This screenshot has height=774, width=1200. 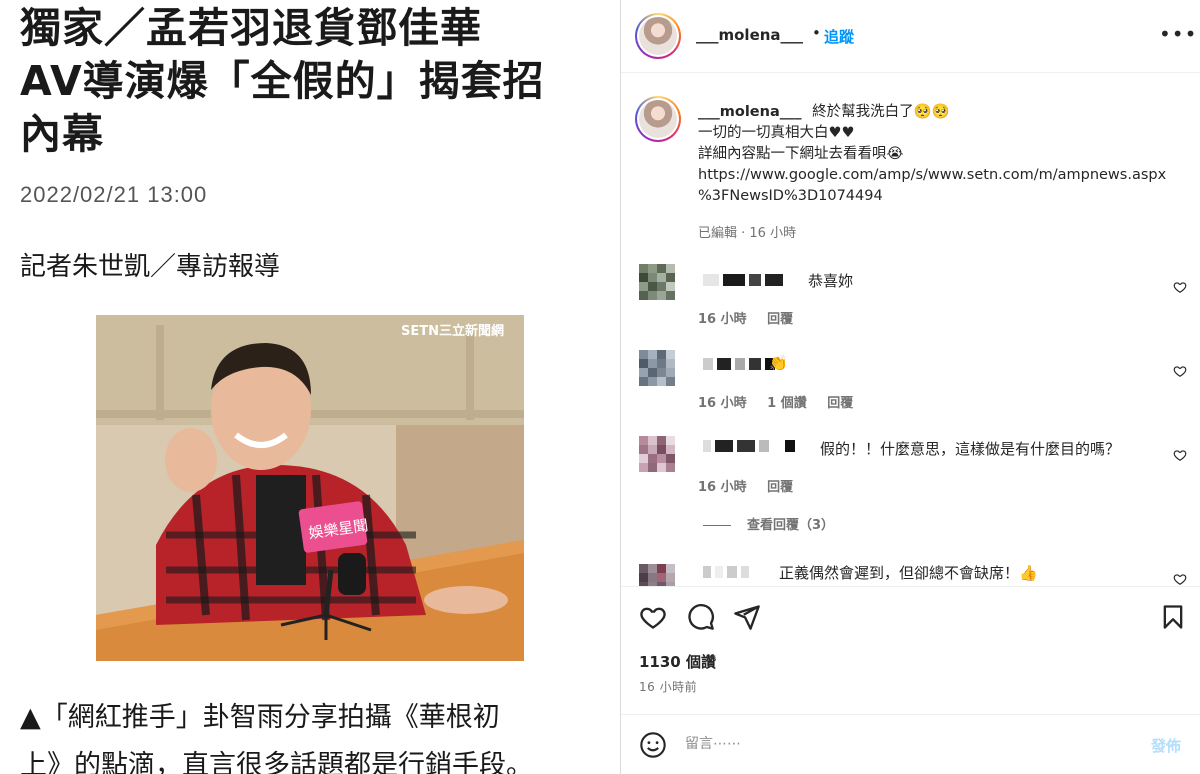 What do you see at coordinates (970, 449) in the screenshot?
I see `comment-3-text: 假的！！什麼意思，這樣做是有什麼目的嗎？` at bounding box center [970, 449].